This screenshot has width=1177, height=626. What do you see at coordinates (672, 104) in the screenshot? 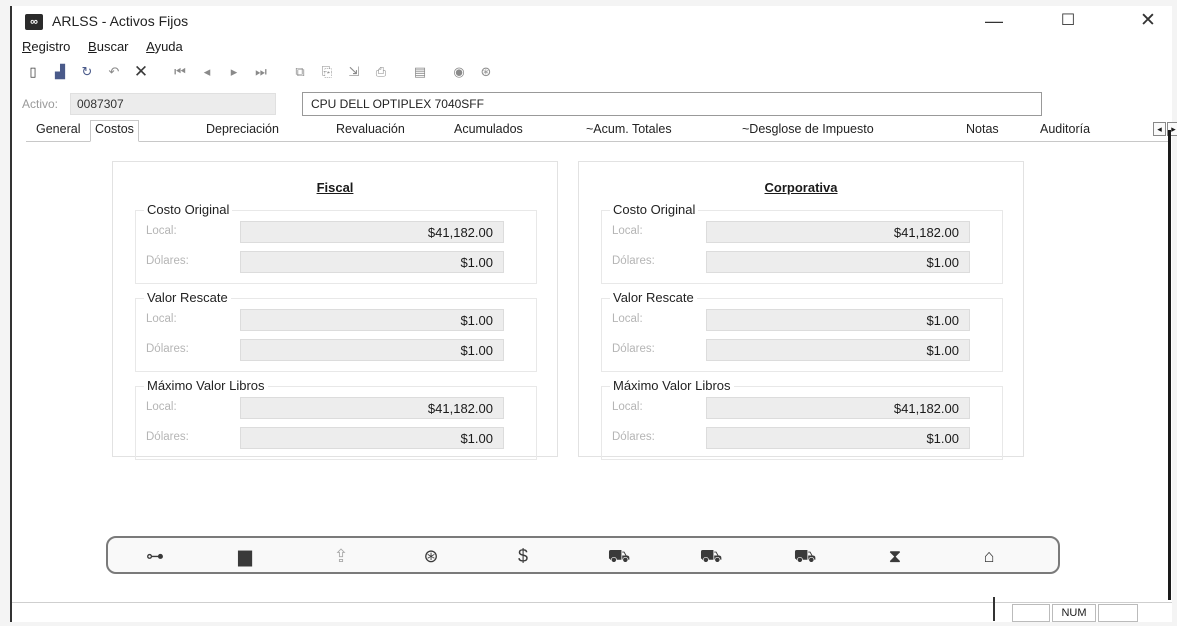
I see `asset-description-field: CPU DELL OPTIPLEX 7040SFF` at bounding box center [672, 104].